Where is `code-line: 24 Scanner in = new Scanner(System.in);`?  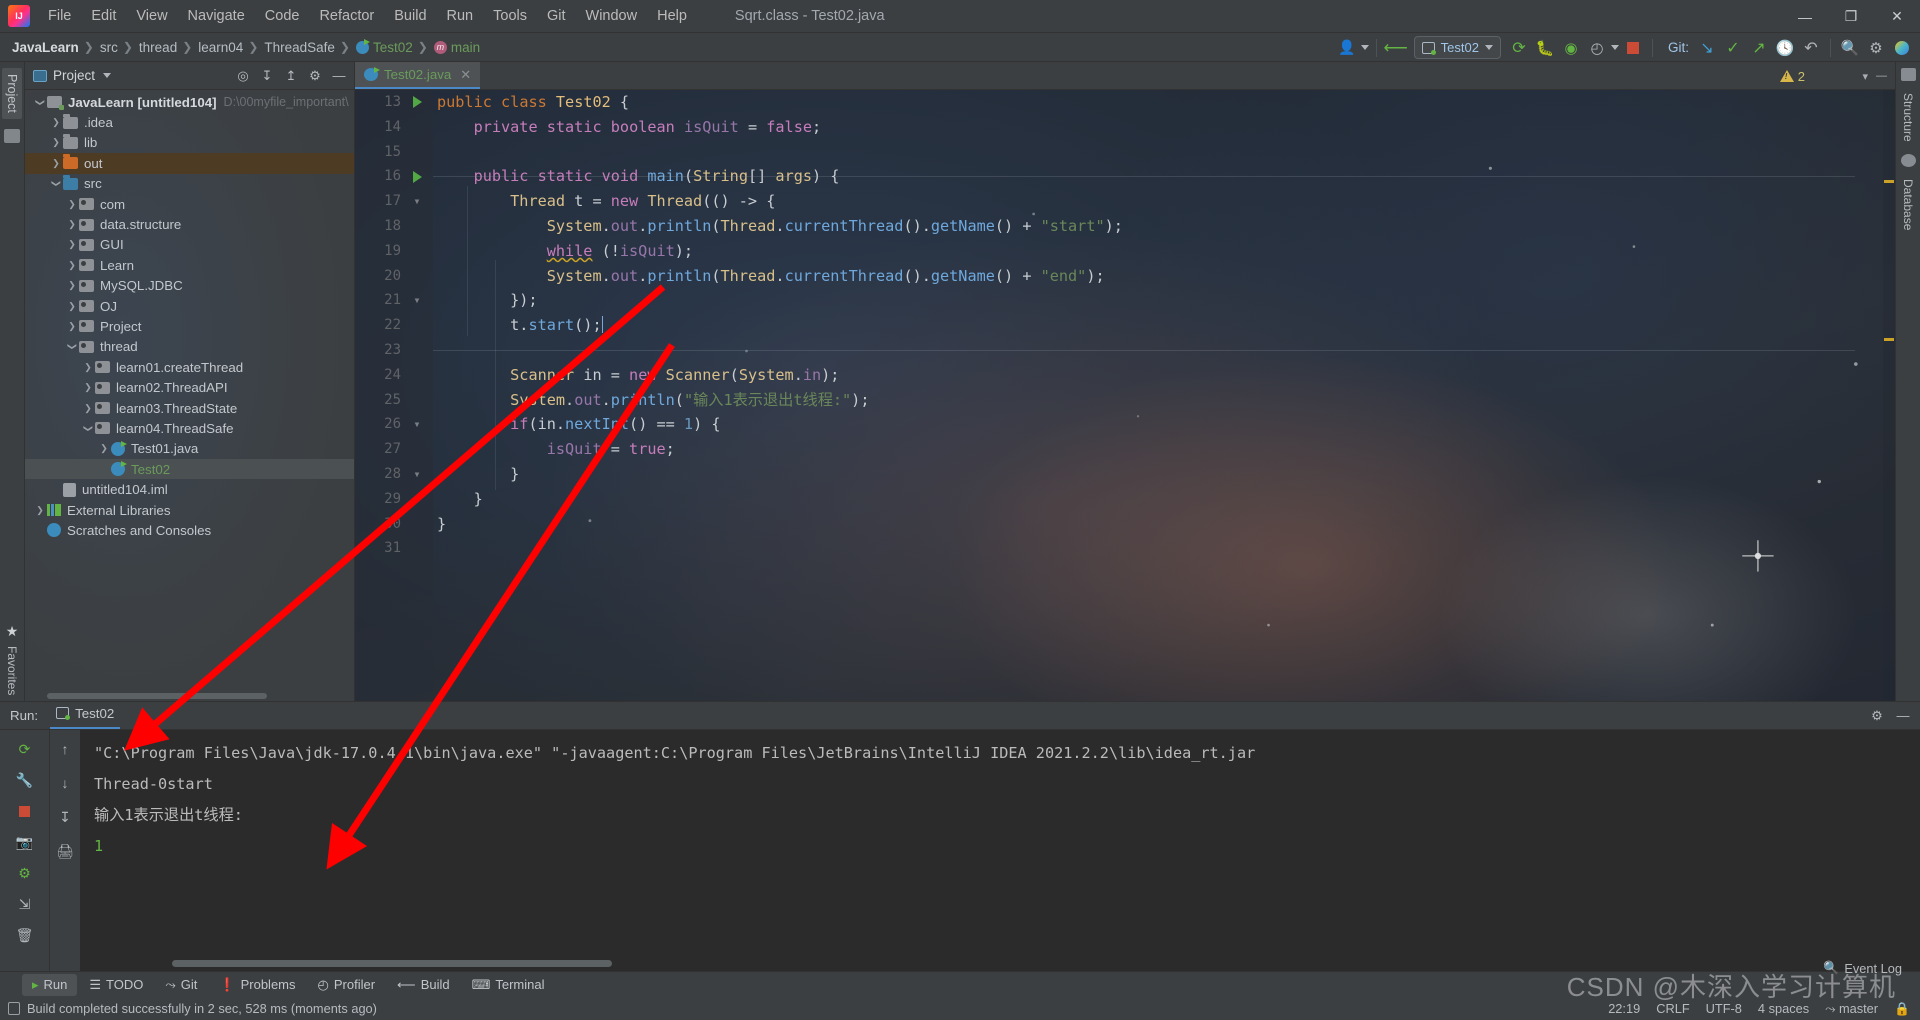
code-line: 24 Scanner in = new Scanner(System.in); is located at coordinates (1125, 375).